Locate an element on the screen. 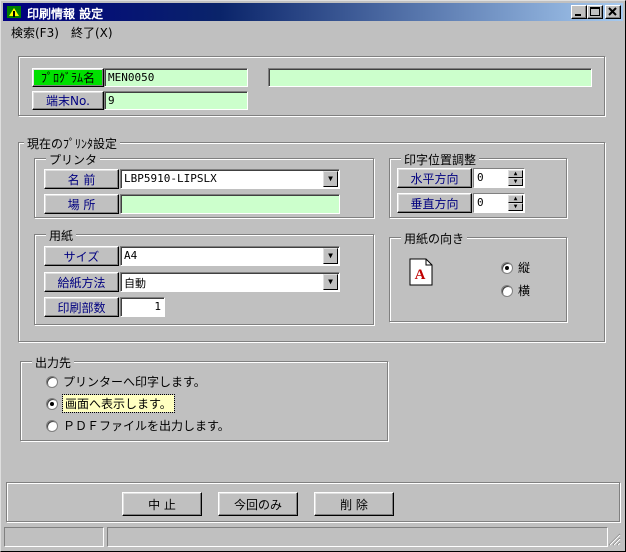  horizontal-value: 0 is located at coordinates (480, 177).